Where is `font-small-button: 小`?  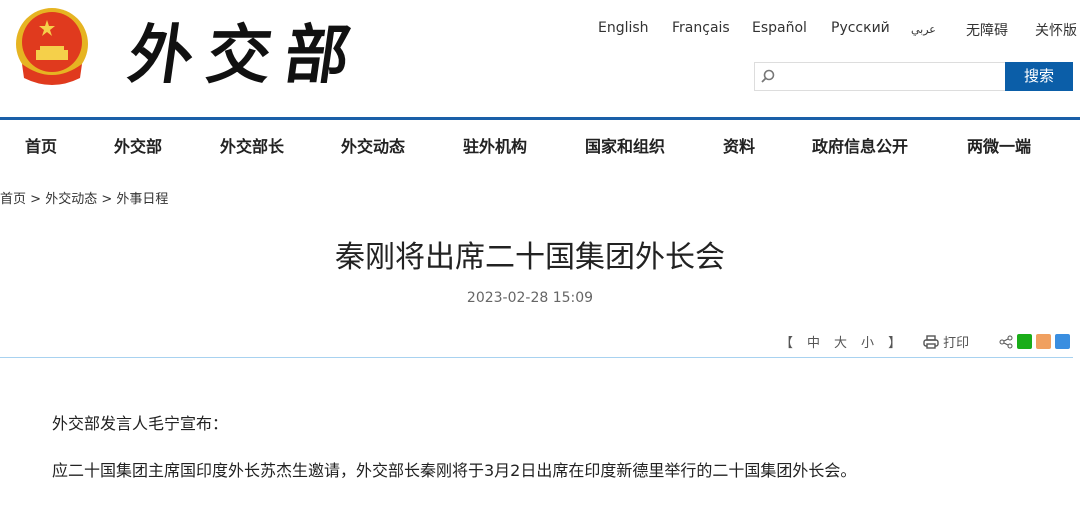 font-small-button: 小 is located at coordinates (867, 341).